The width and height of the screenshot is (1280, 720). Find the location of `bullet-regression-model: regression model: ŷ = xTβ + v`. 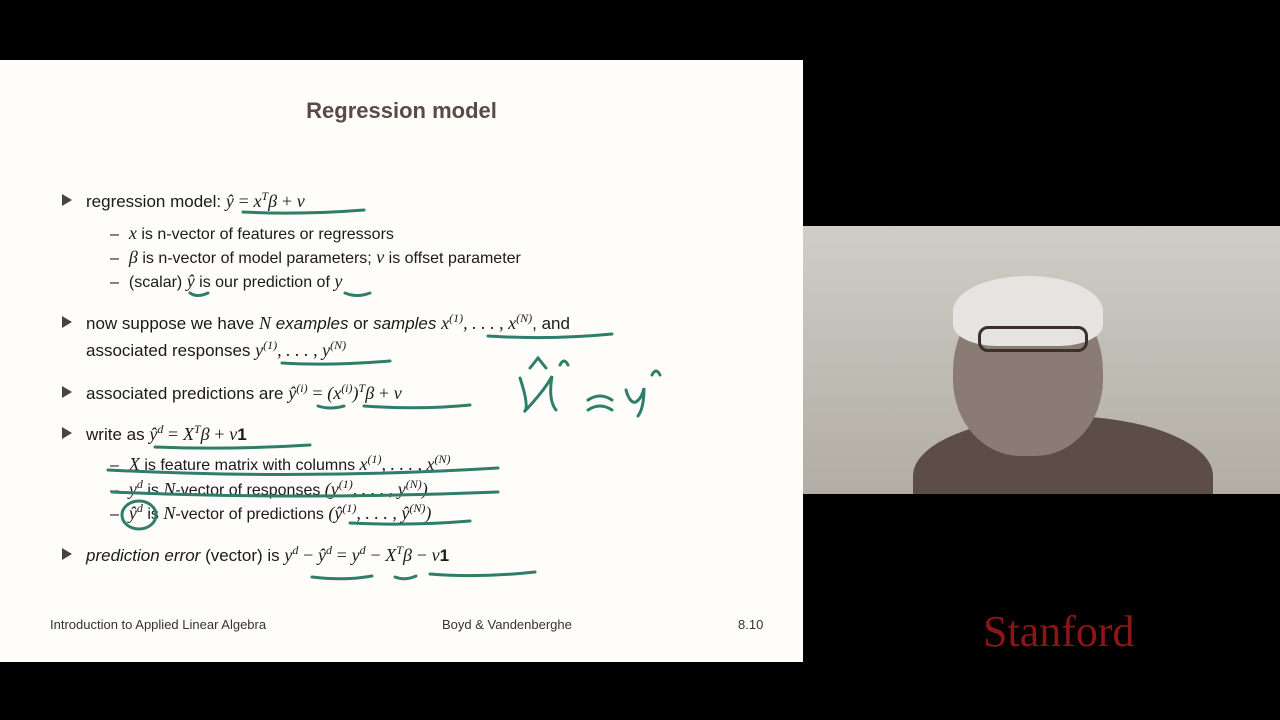

bullet-regression-model: regression model: ŷ = xTβ + v is located at coordinates (183, 201).